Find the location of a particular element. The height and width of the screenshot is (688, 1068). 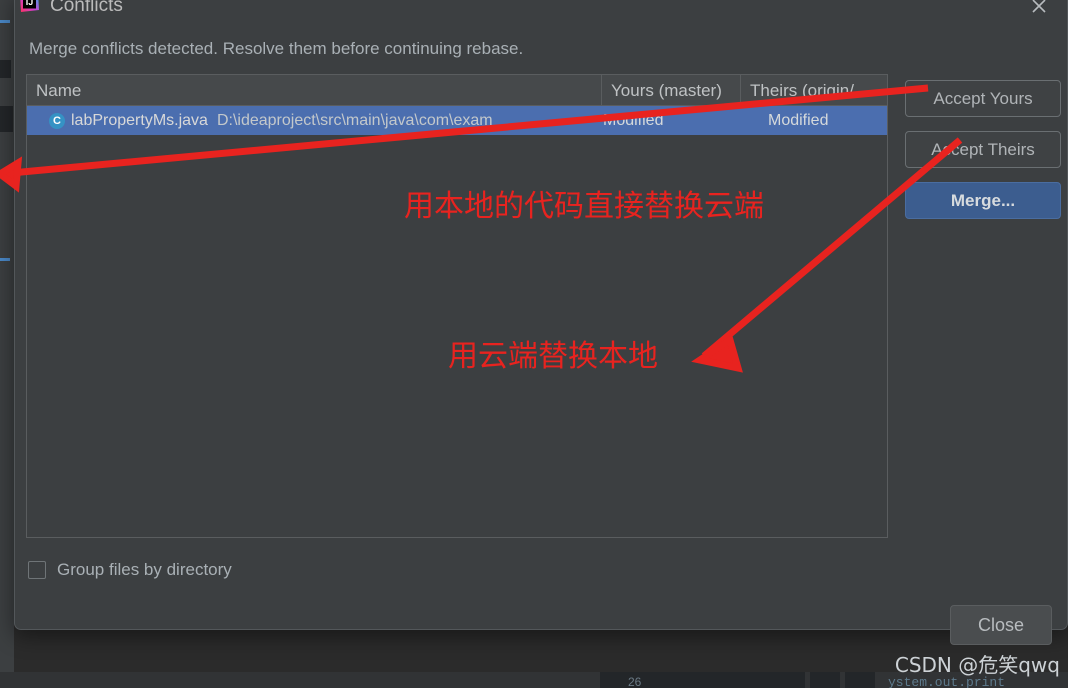

intellij-idea-logo-icon: IJ is located at coordinates (29, 7).